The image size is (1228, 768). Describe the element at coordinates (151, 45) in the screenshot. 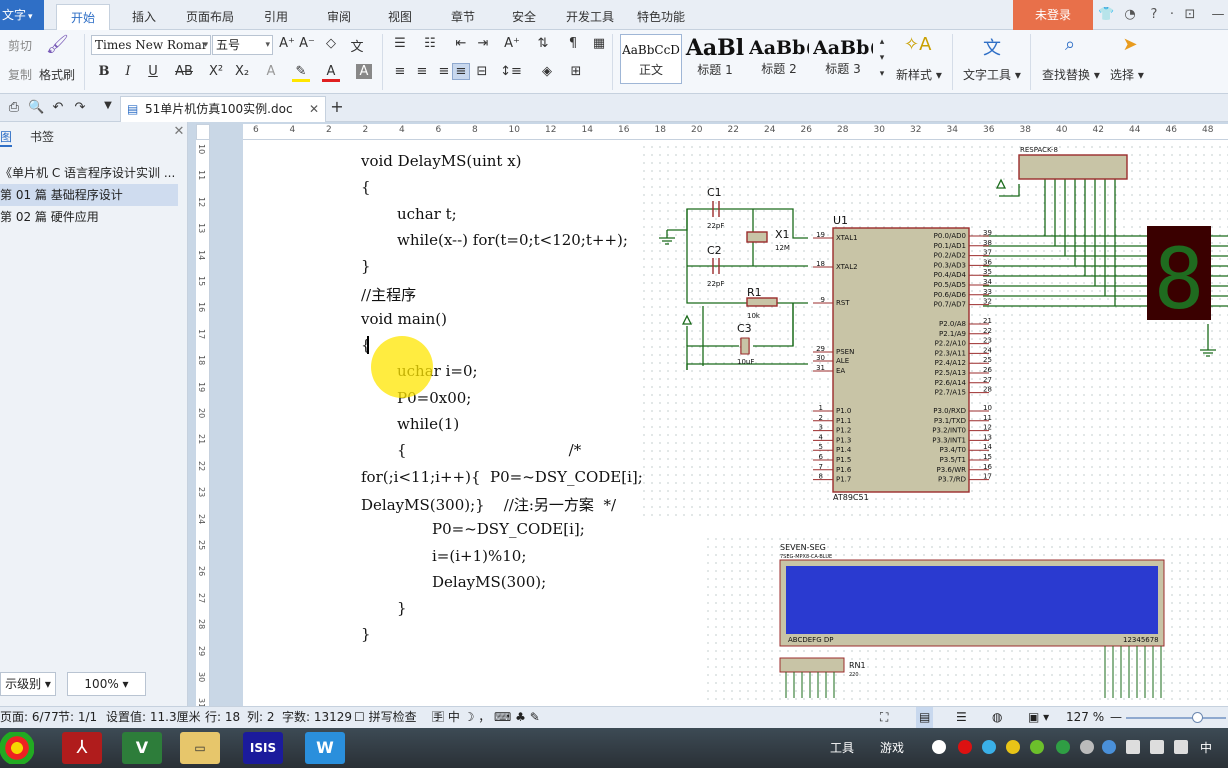

I see `font-name-select: Times New Romar ▾` at that location.